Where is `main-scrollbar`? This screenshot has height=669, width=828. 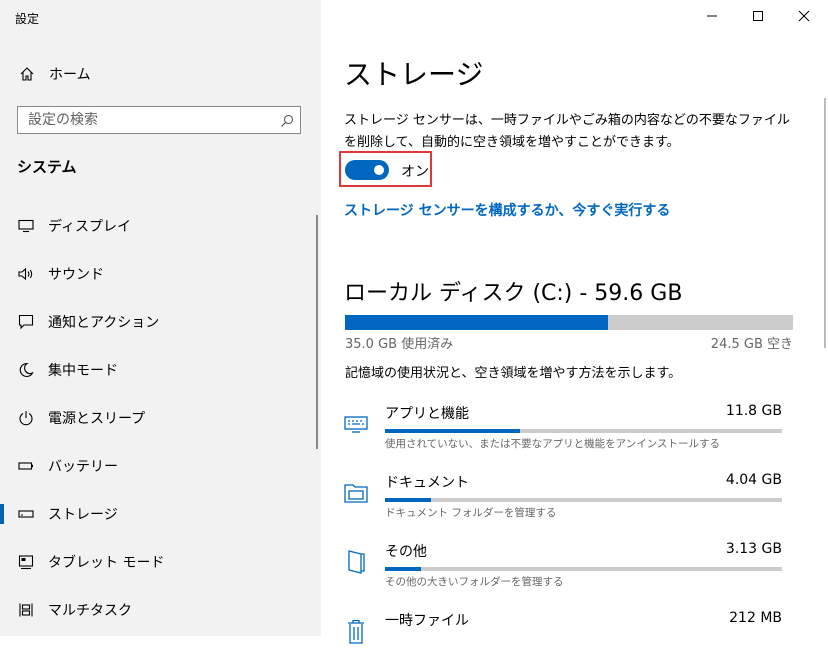 main-scrollbar is located at coordinates (825, 223).